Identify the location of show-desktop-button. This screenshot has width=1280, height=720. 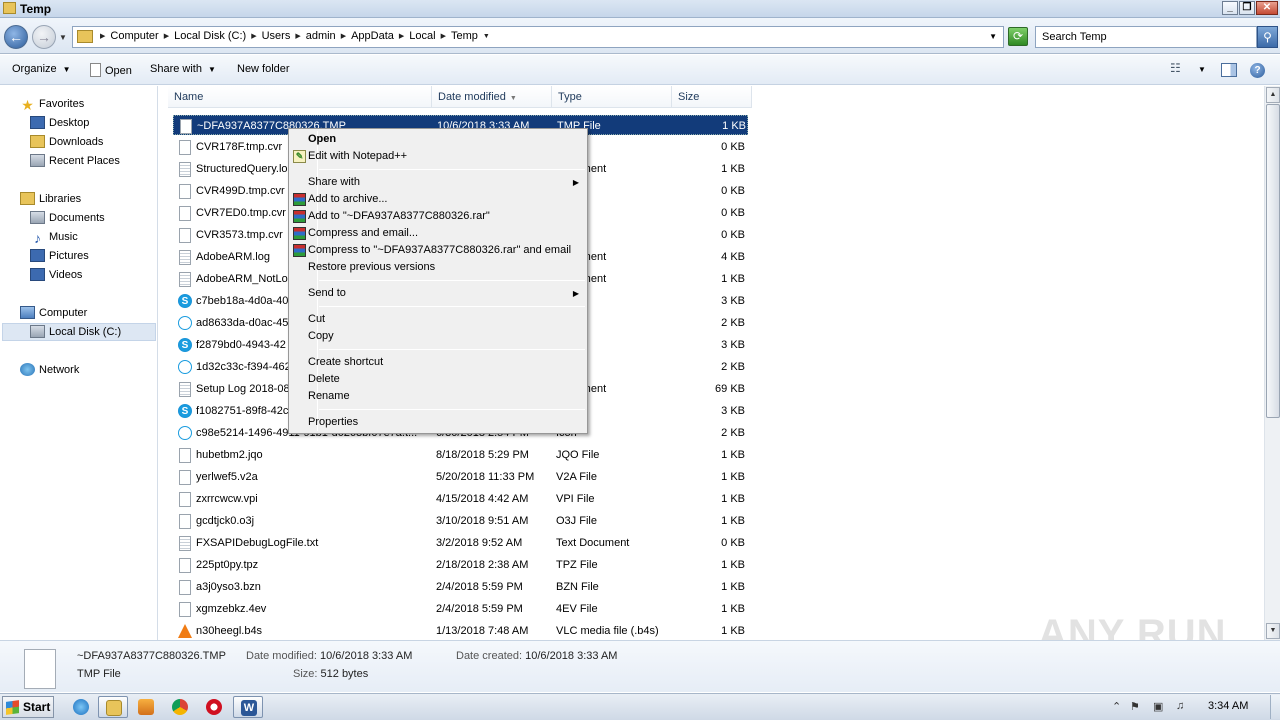
(1275, 707).